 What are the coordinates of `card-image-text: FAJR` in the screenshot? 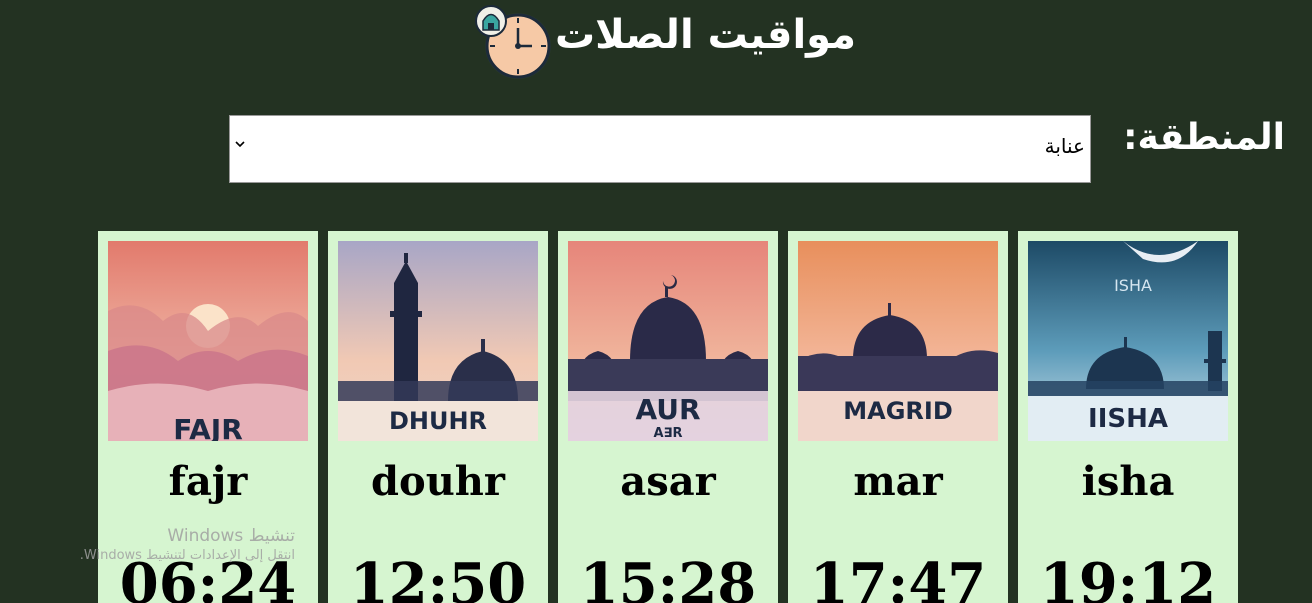 It's located at (208, 427).